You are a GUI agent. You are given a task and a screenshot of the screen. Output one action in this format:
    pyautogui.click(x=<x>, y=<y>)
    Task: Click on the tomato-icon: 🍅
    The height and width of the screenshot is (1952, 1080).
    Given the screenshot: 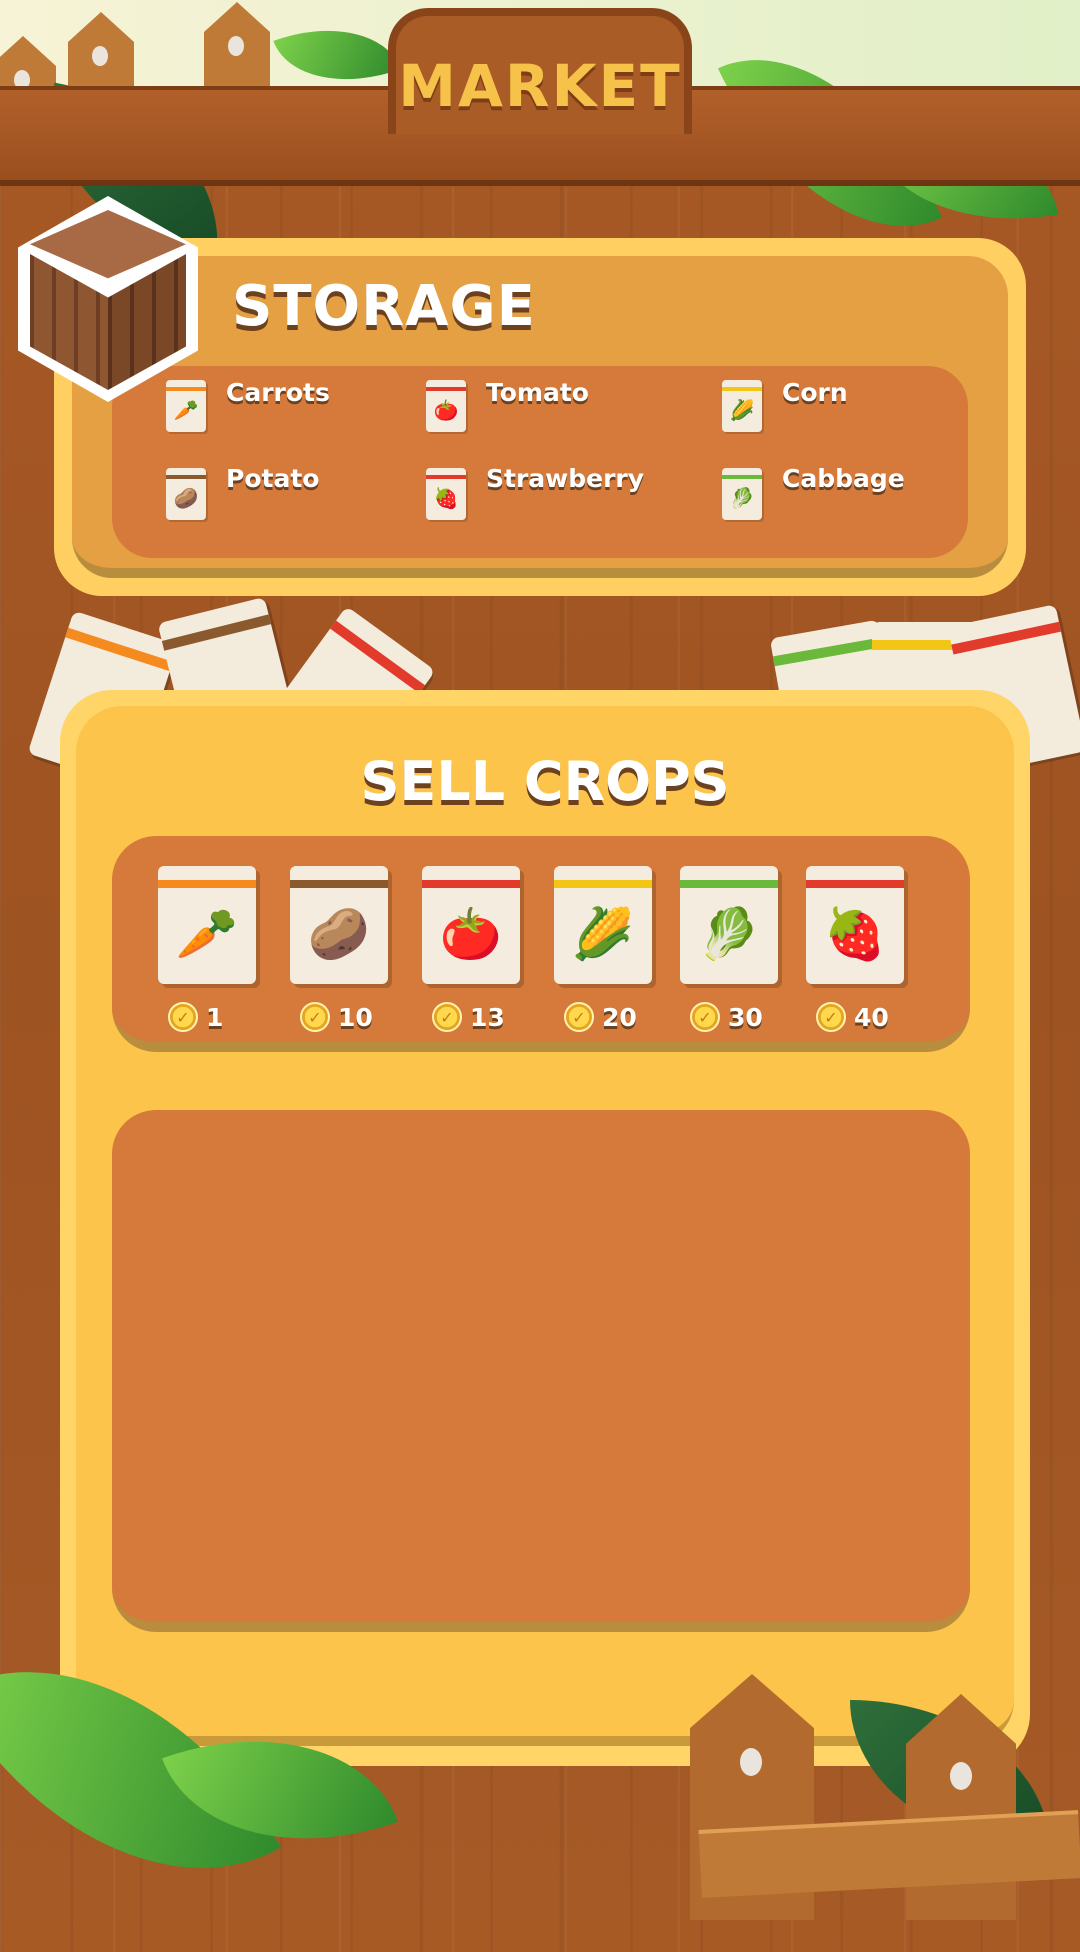 What is the action you would take?
    pyautogui.click(x=446, y=406)
    